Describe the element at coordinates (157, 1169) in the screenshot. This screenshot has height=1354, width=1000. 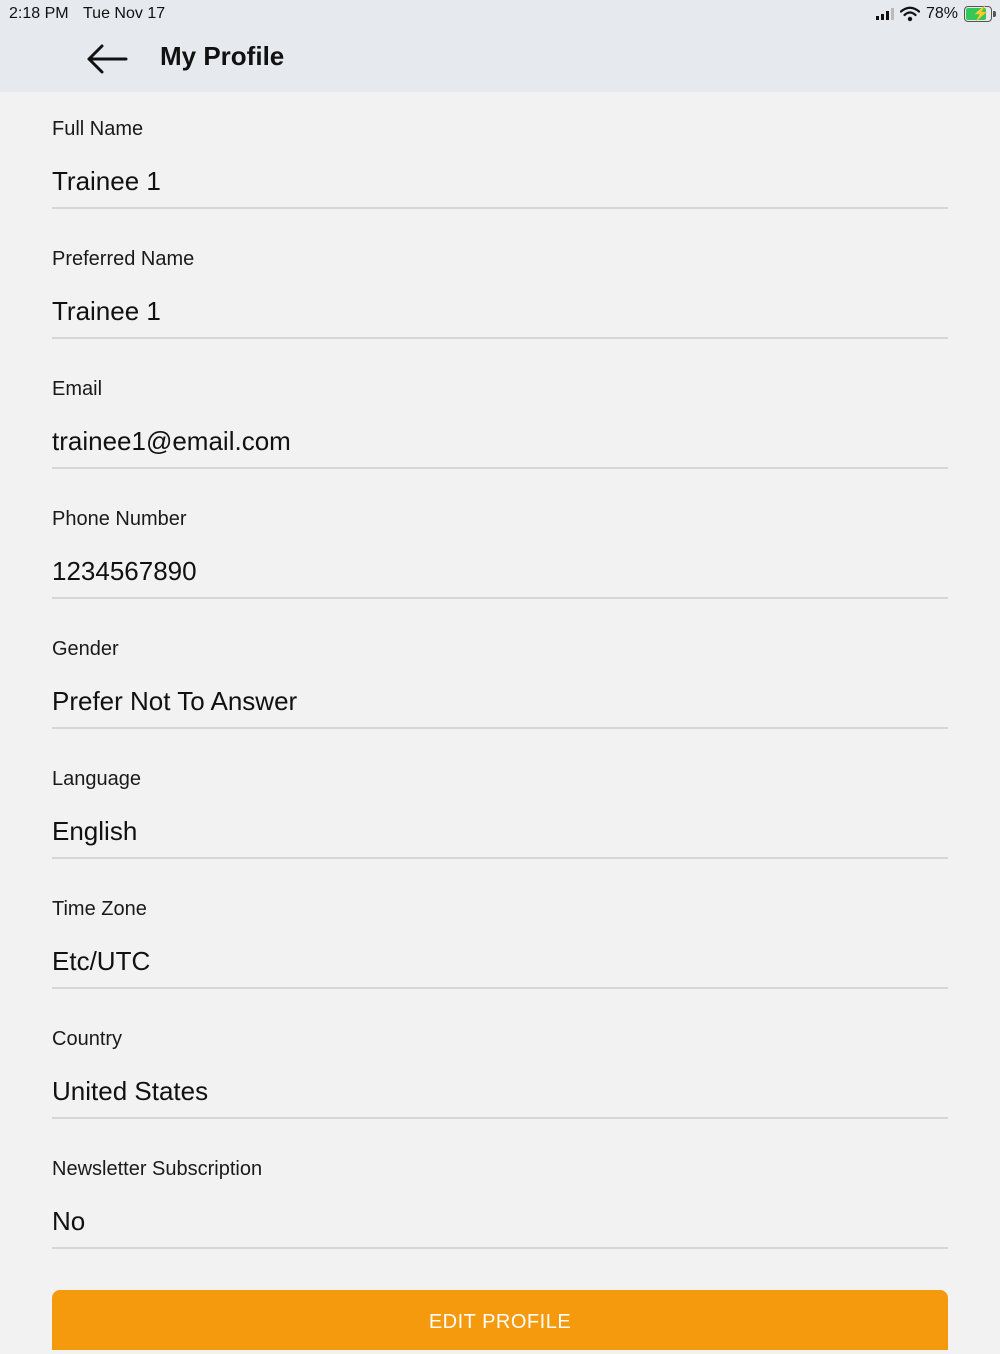
I see `field-label: Newsletter Subscription` at that location.